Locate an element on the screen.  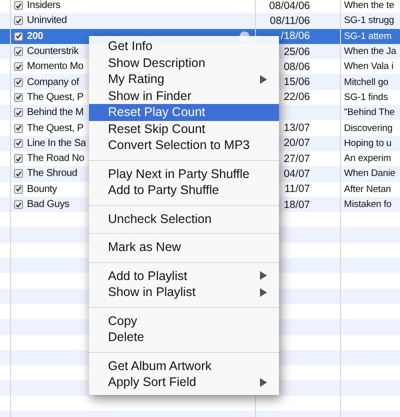
description-text: When the te is located at coordinates (369, 6).